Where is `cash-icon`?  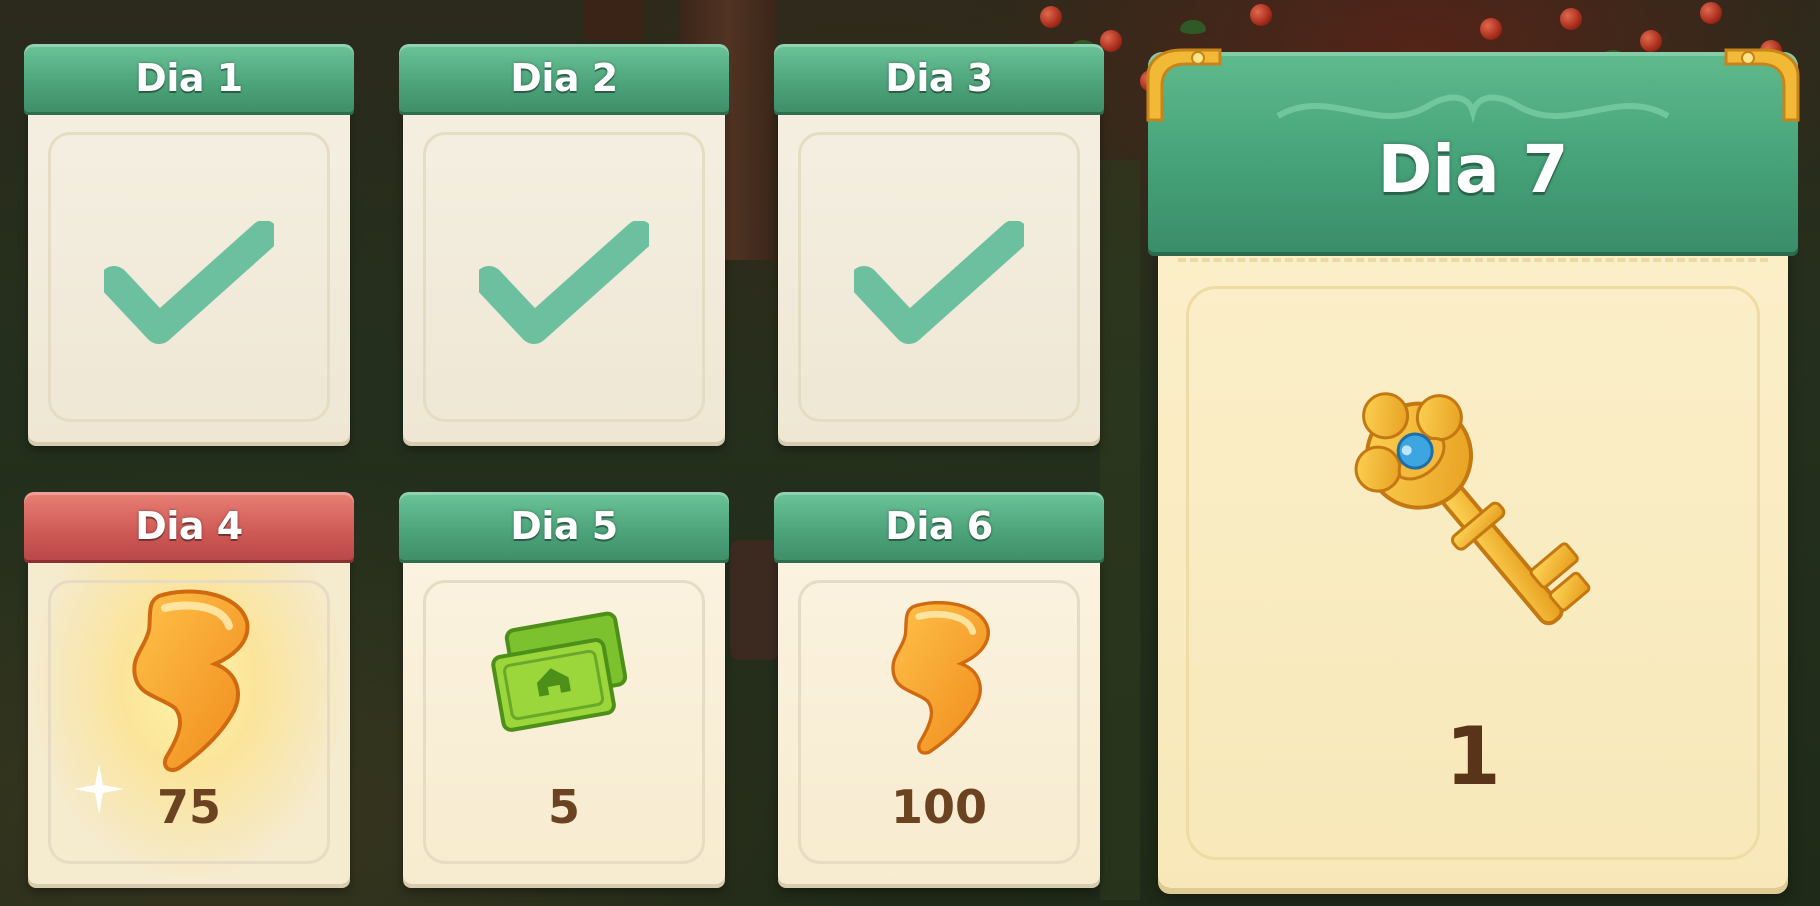
cash-icon is located at coordinates (559, 671).